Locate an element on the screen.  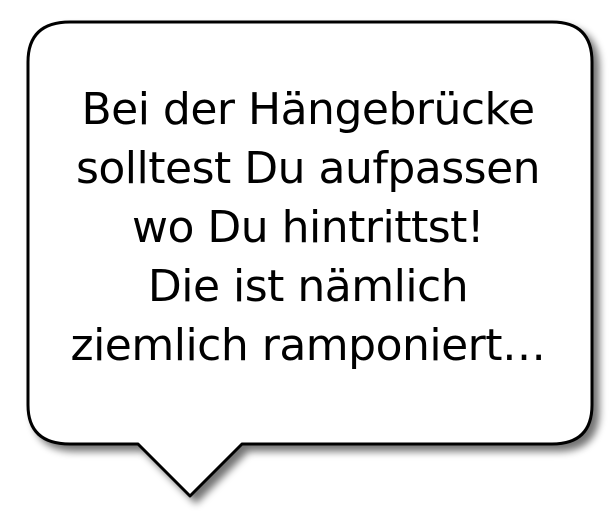
dialog-line: Bei der Hängebrücke is located at coordinates (308, 109).